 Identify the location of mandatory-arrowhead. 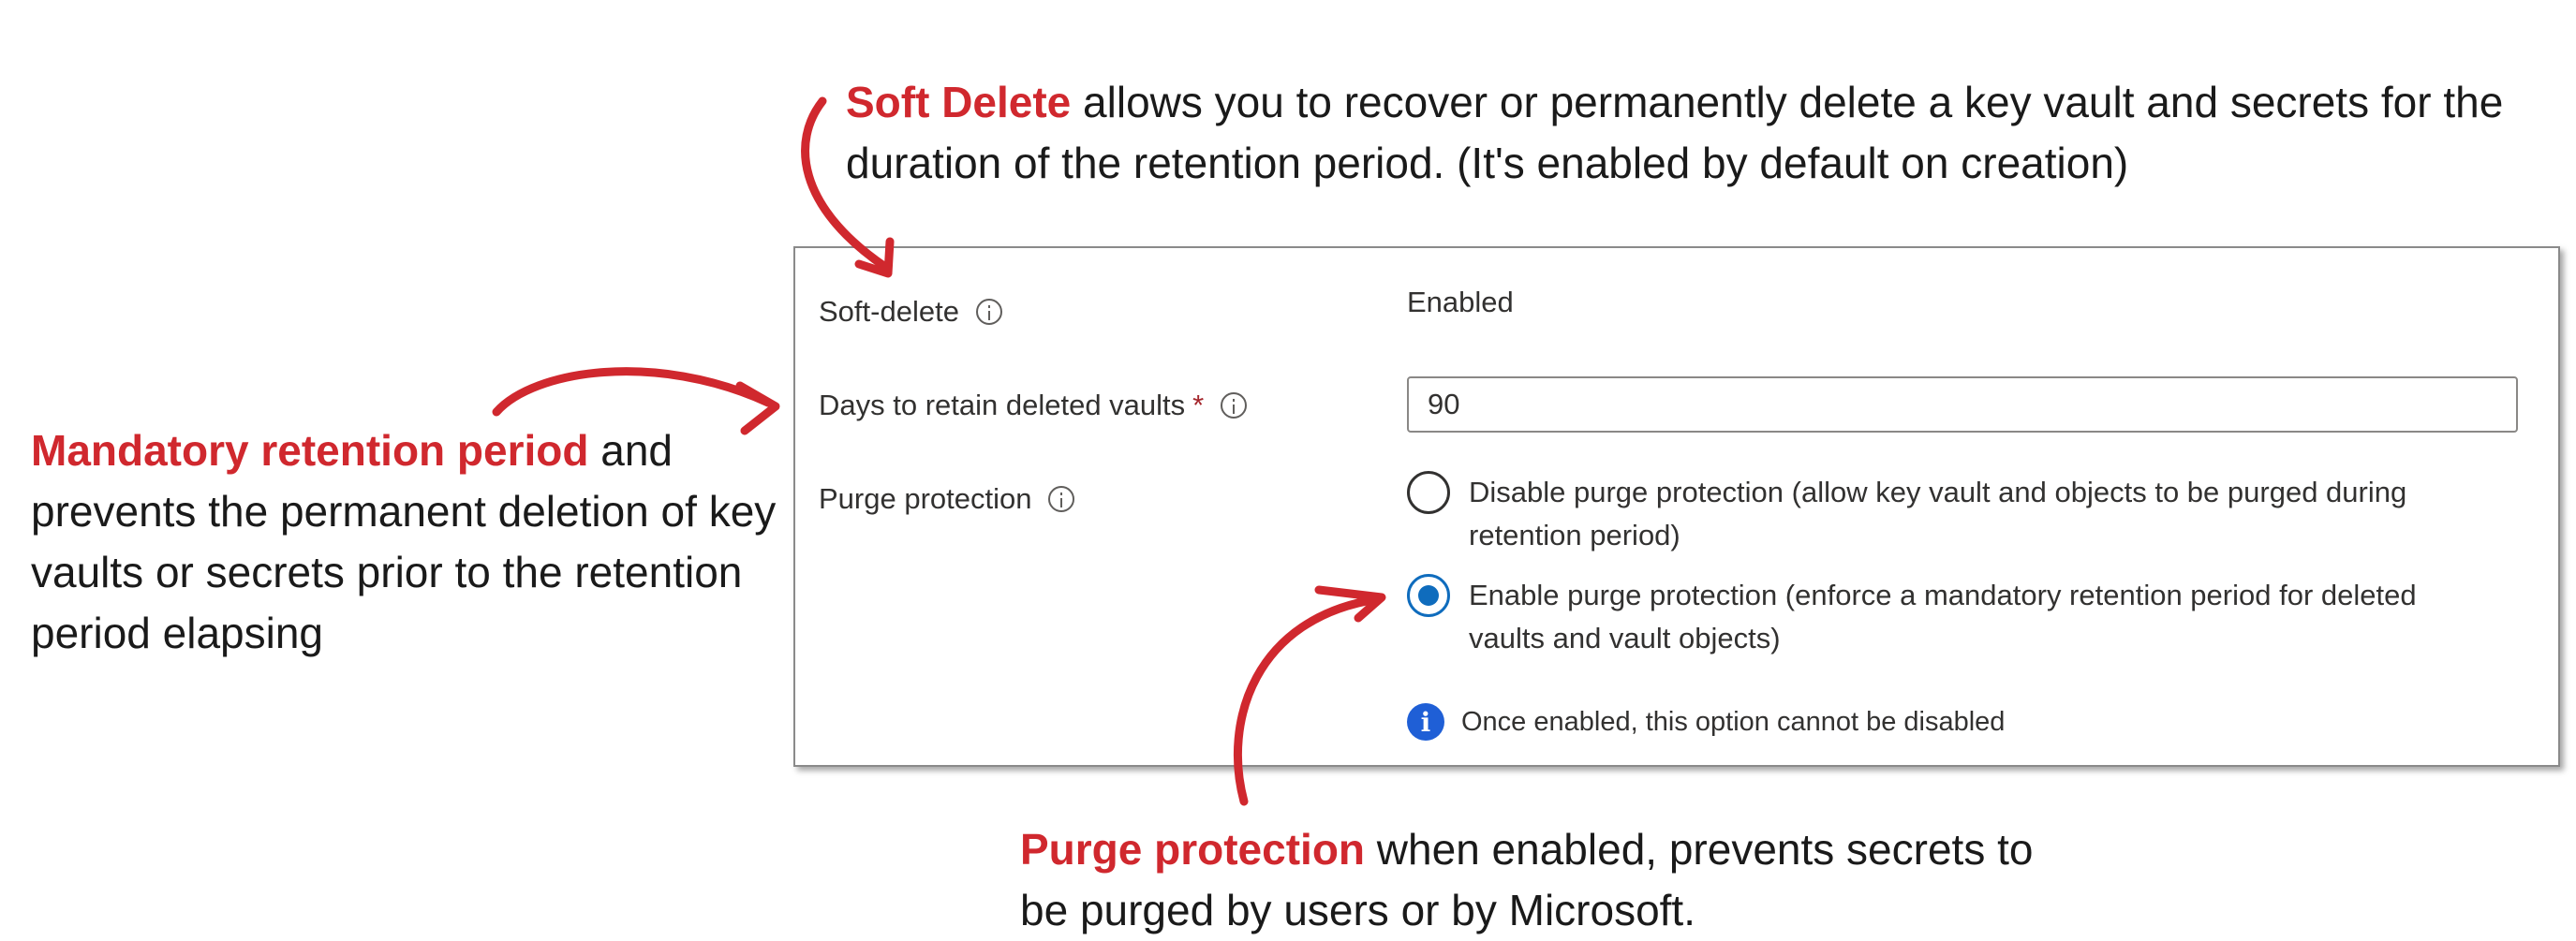
(758, 408).